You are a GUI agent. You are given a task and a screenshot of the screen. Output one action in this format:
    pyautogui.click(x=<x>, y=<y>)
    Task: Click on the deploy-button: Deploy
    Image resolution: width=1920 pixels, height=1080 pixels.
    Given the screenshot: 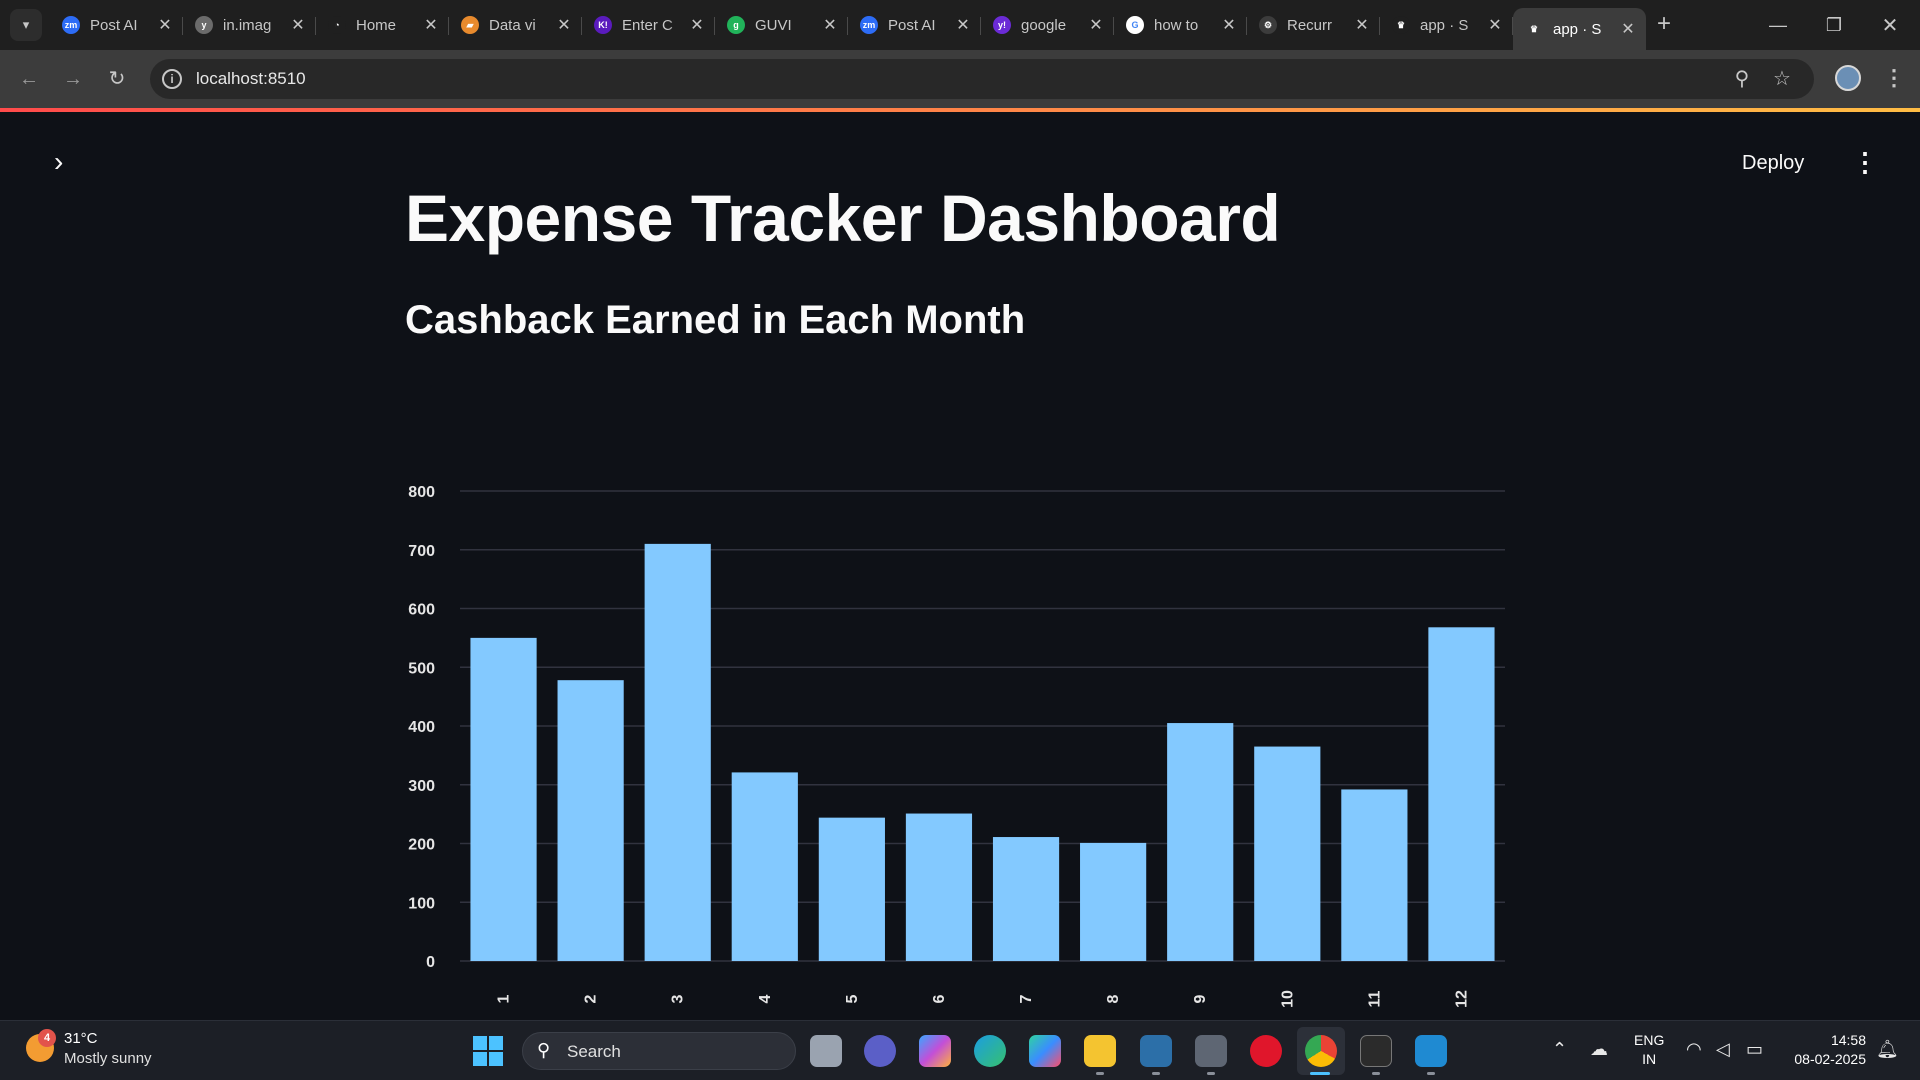 What is the action you would take?
    pyautogui.click(x=1773, y=163)
    